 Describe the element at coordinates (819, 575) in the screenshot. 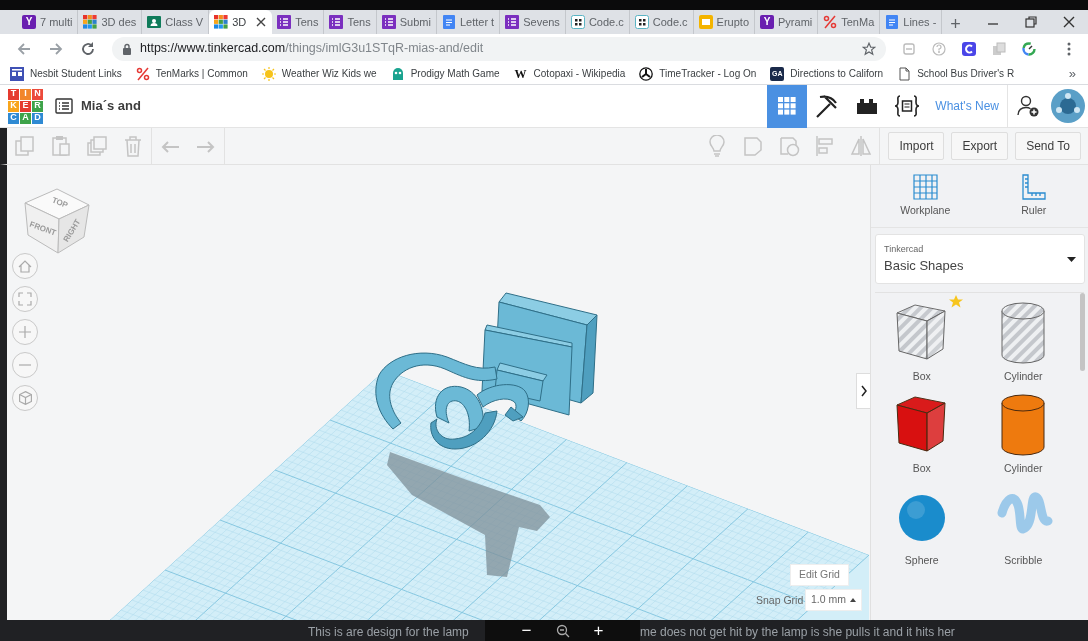

I see `edit-grid-button: Edit Grid` at that location.